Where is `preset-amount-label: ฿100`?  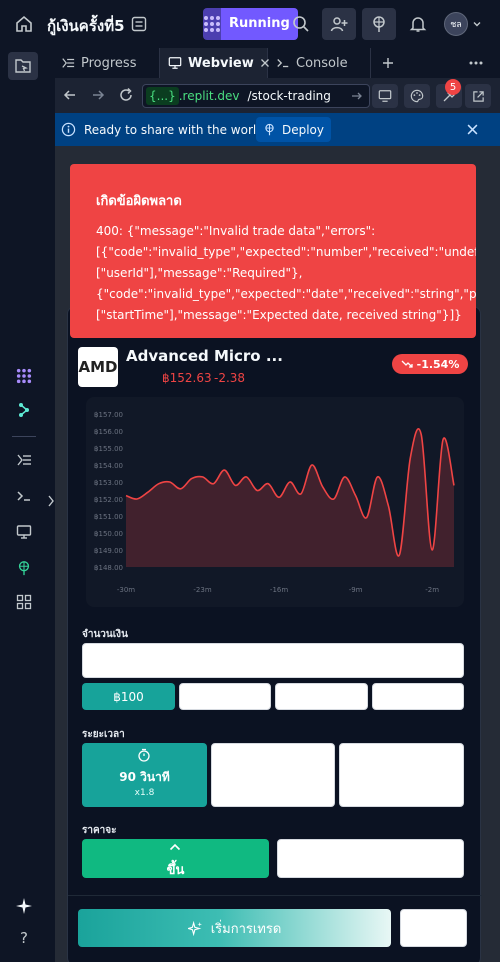 preset-amount-label: ฿100 is located at coordinates (128, 696).